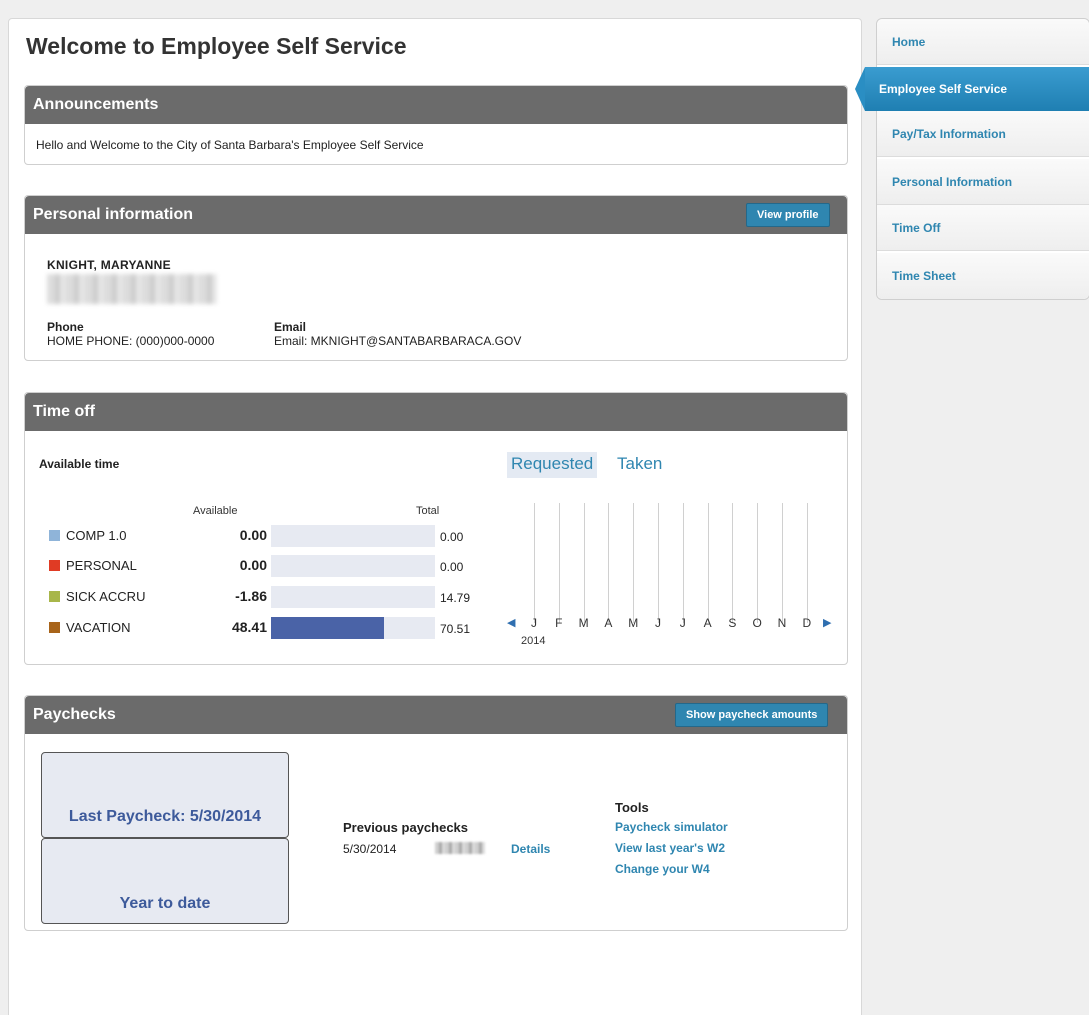 The image size is (1089, 1015). What do you see at coordinates (216, 46) in the screenshot?
I see `page-title: Welcome to Employee Self Service` at bounding box center [216, 46].